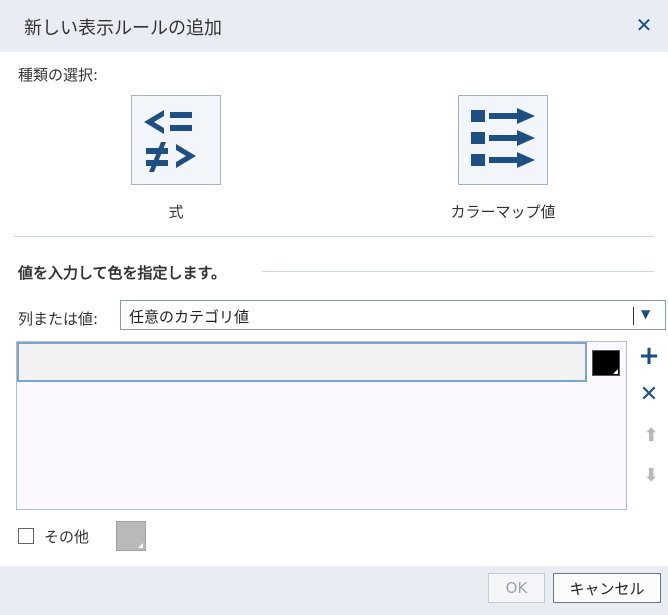  I want to click on column-or-value-selected: 任意のカテゴリ値, so click(189, 317).